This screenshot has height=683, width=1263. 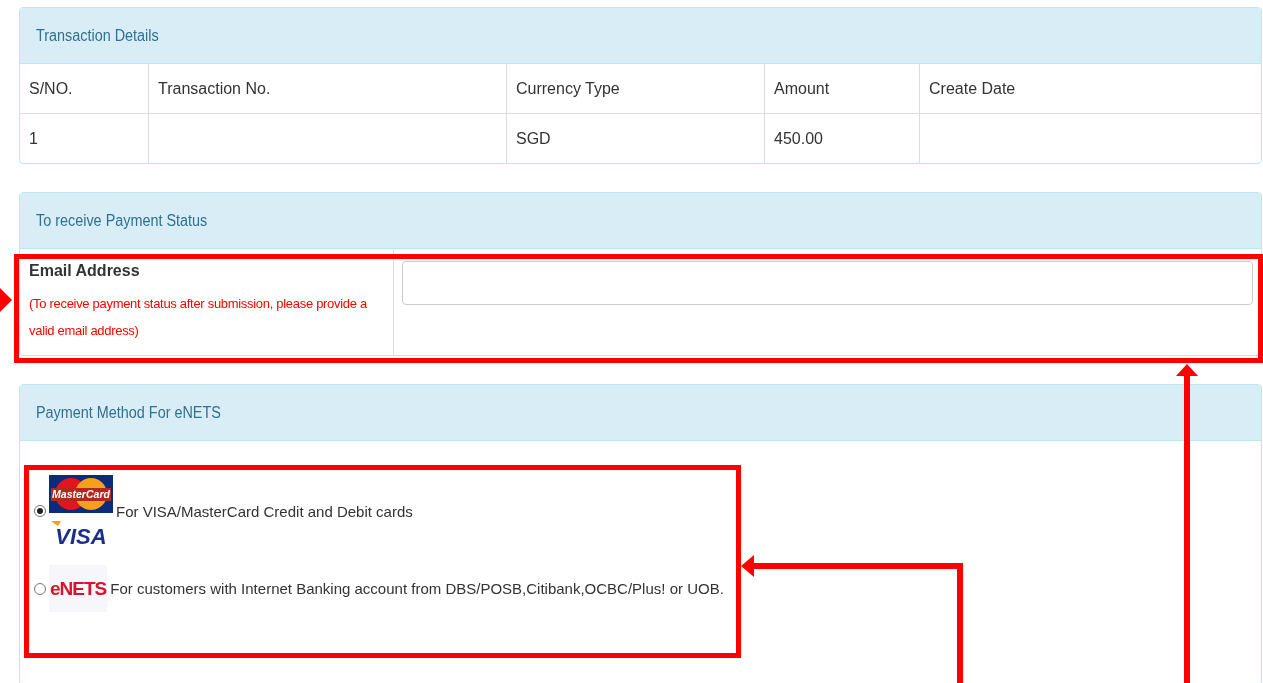 What do you see at coordinates (635, 138) in the screenshot?
I see `table-cell: SGD` at bounding box center [635, 138].